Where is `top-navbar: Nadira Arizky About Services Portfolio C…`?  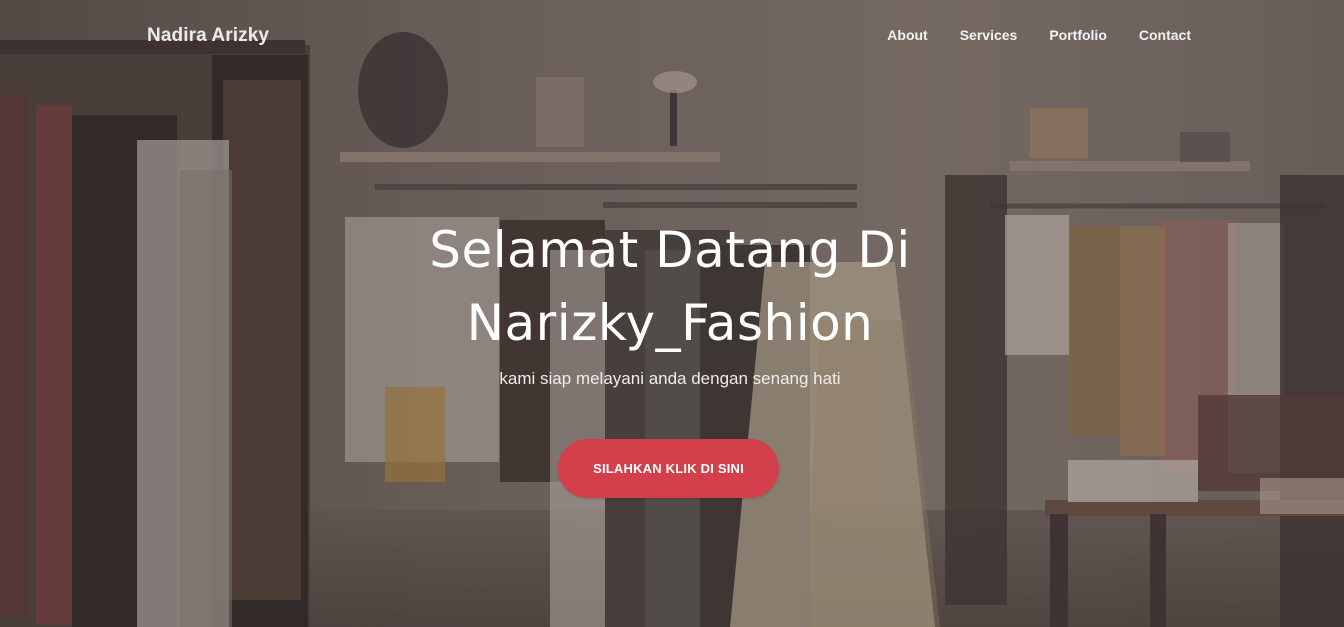
top-navbar: Nadira Arizky About Services Portfolio C… is located at coordinates (672, 37).